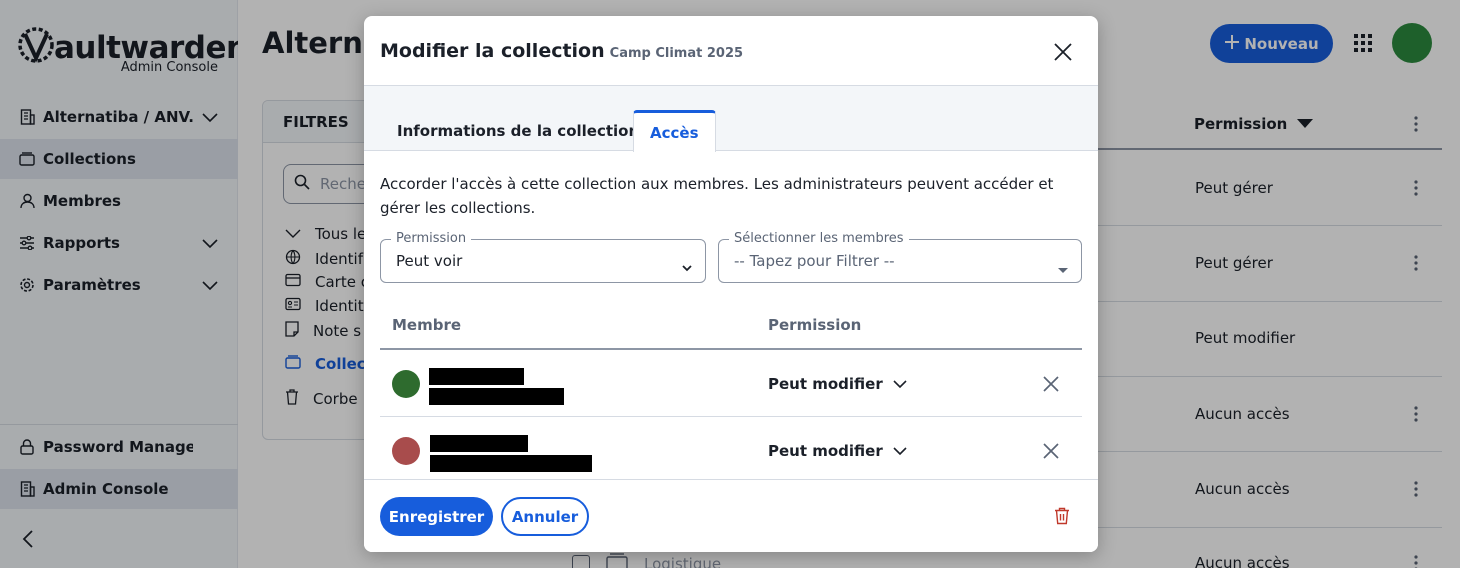  I want to click on close-dialog-button, so click(1063, 52).